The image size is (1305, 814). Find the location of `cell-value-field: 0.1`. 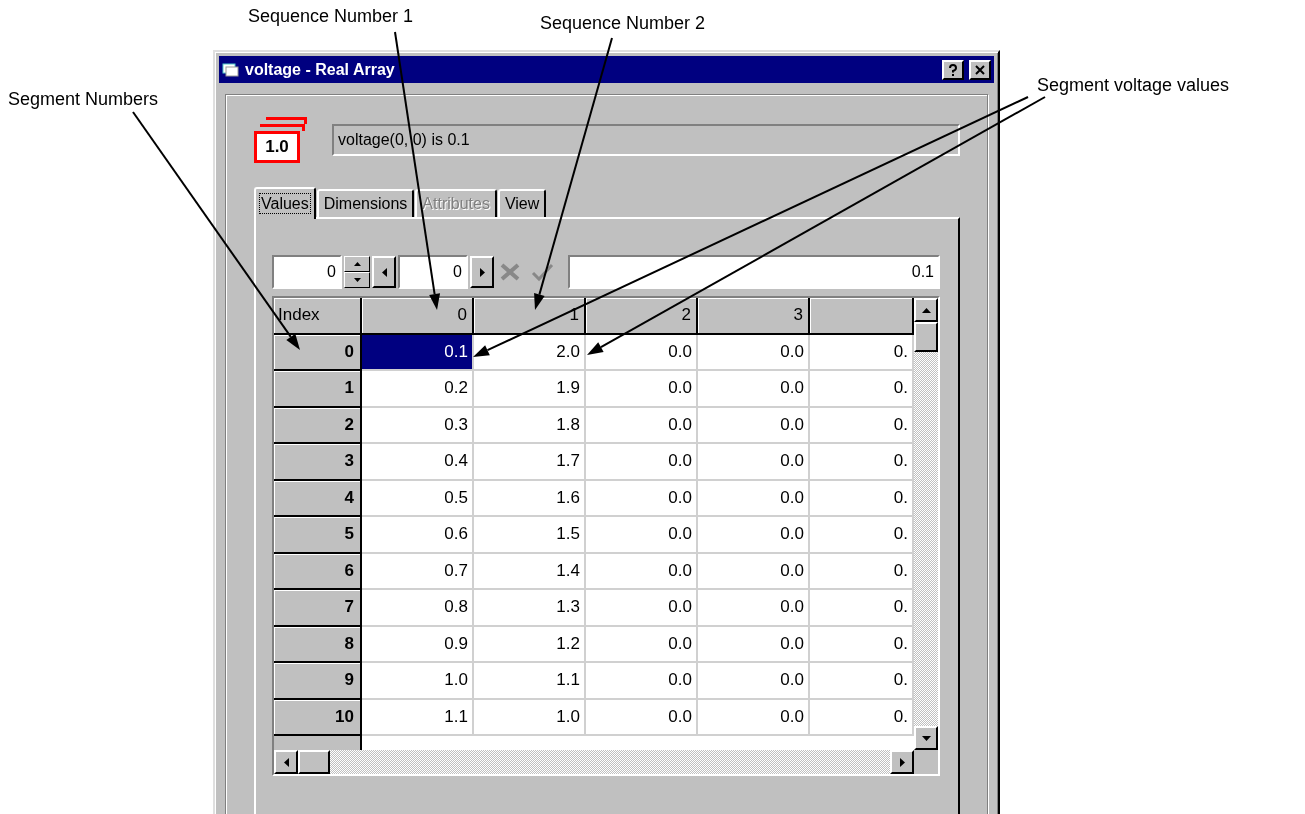

cell-value-field: 0.1 is located at coordinates (754, 272).